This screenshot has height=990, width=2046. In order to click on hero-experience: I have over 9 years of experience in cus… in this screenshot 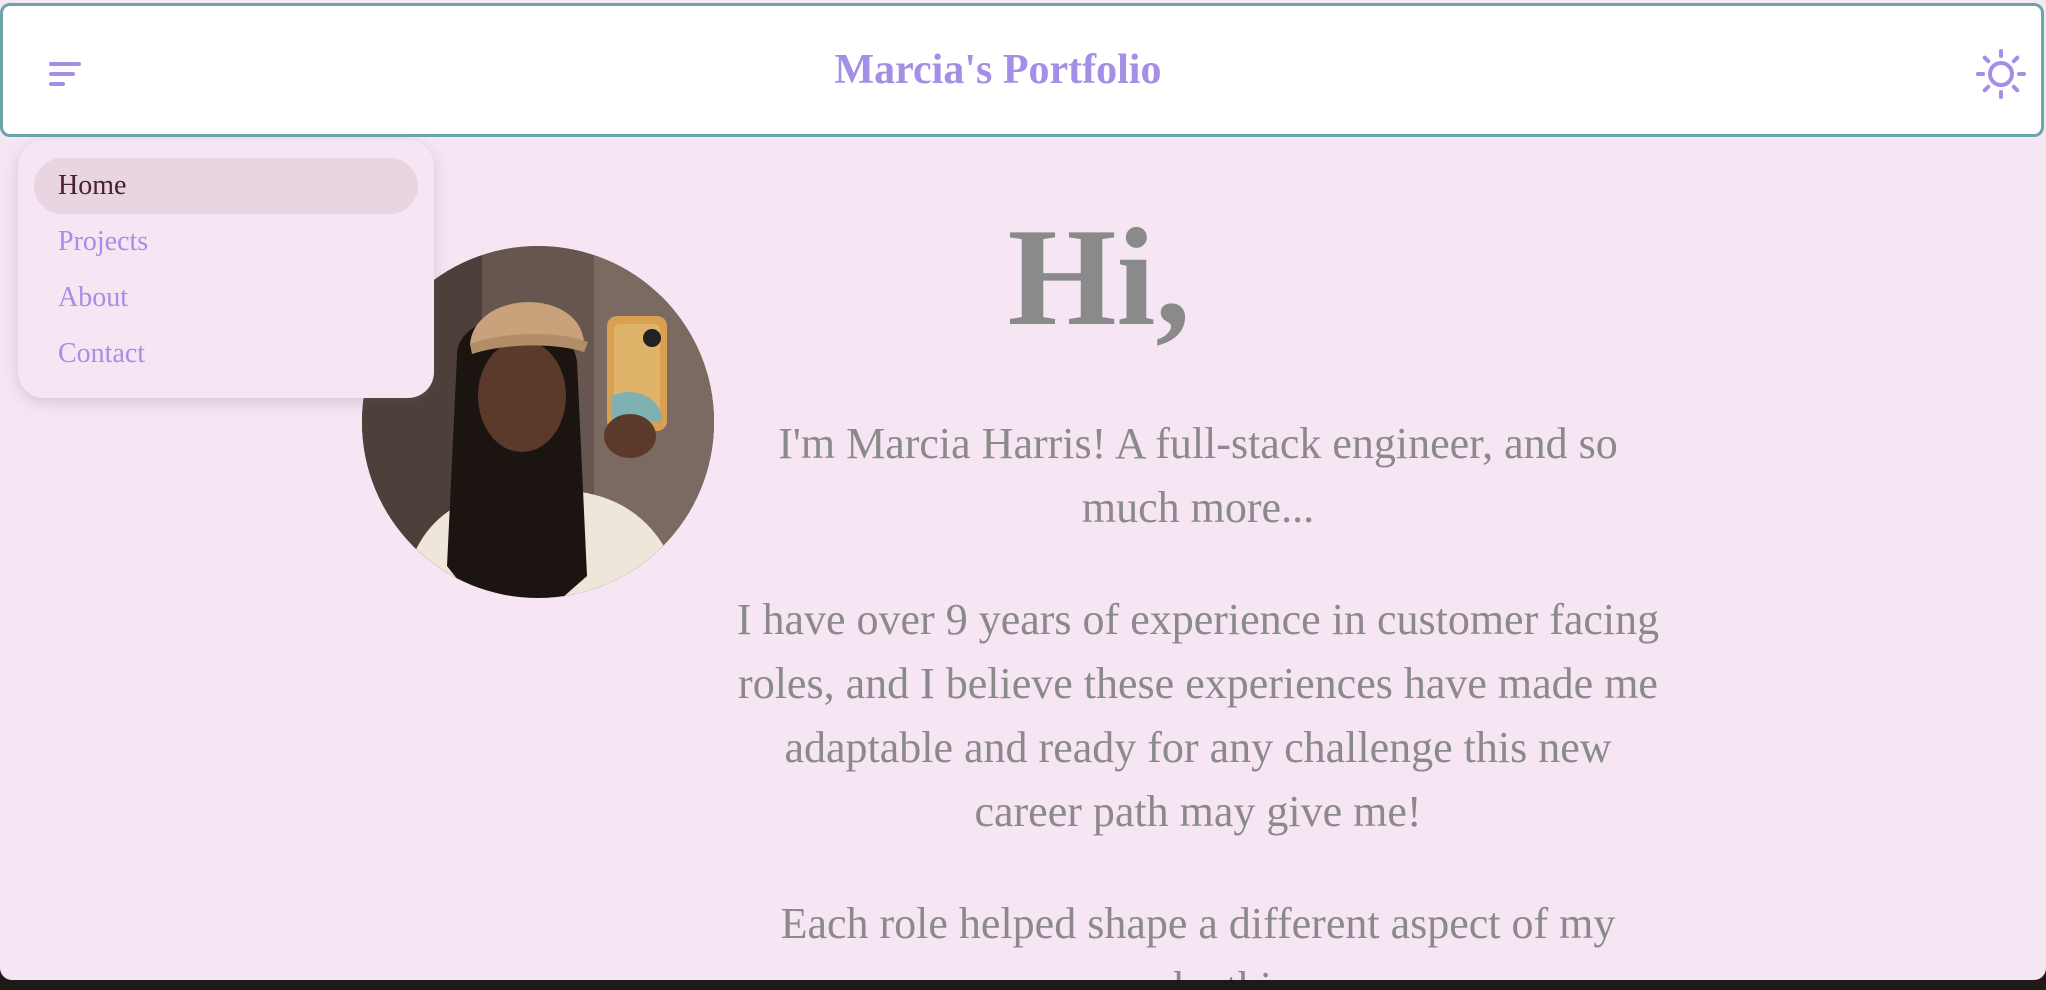, I will do `click(1198, 715)`.